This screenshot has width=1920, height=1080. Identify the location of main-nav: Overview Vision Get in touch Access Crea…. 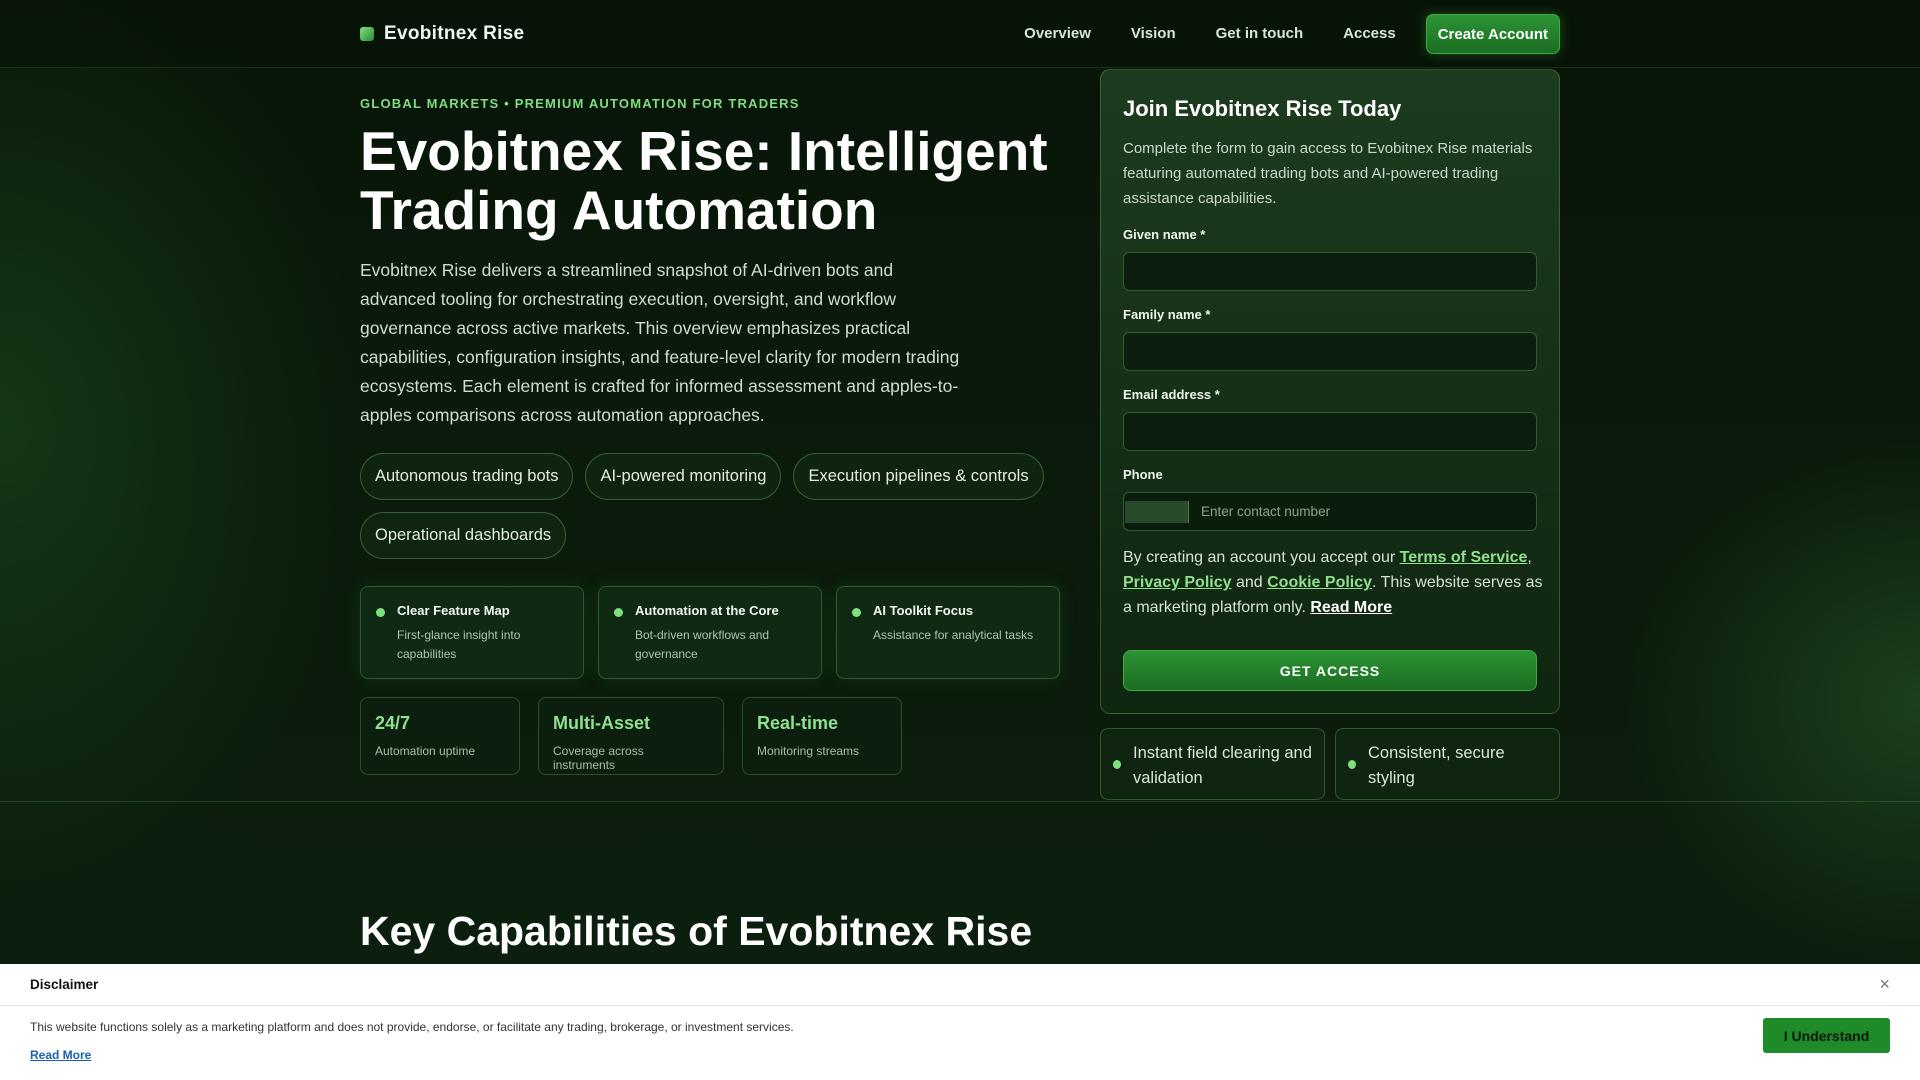
(1282, 34).